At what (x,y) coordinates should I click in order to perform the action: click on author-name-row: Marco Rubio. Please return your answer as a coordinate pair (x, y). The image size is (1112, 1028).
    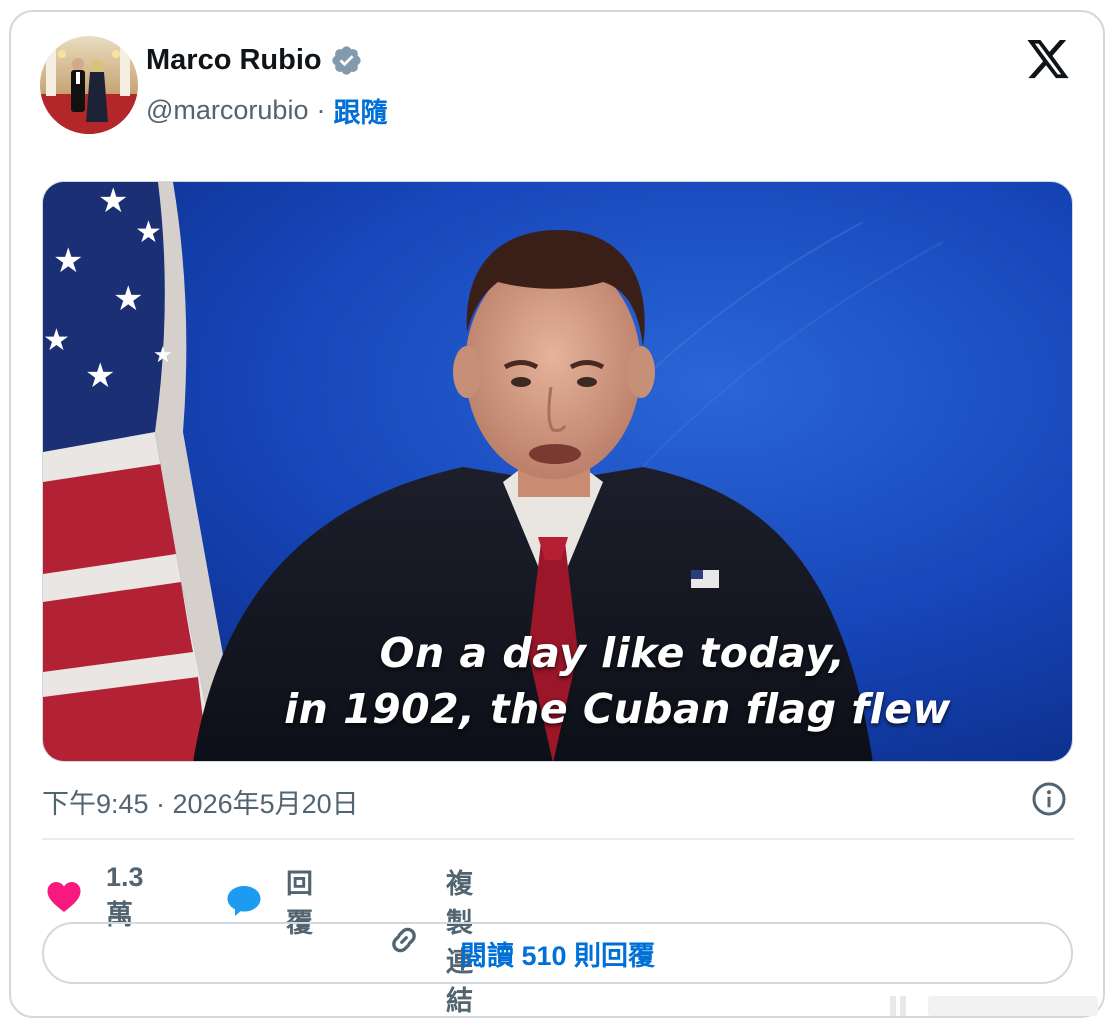
    Looking at the image, I should click on (254, 60).